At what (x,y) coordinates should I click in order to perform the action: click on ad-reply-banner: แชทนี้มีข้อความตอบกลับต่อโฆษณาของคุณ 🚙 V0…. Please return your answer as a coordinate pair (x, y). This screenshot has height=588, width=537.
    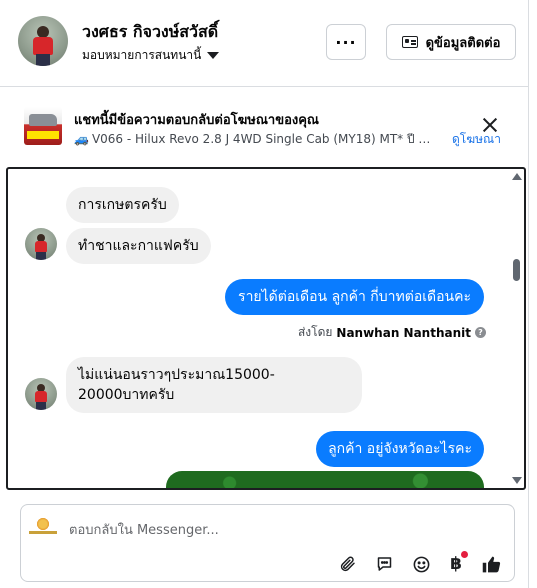
    Looking at the image, I should click on (264, 126).